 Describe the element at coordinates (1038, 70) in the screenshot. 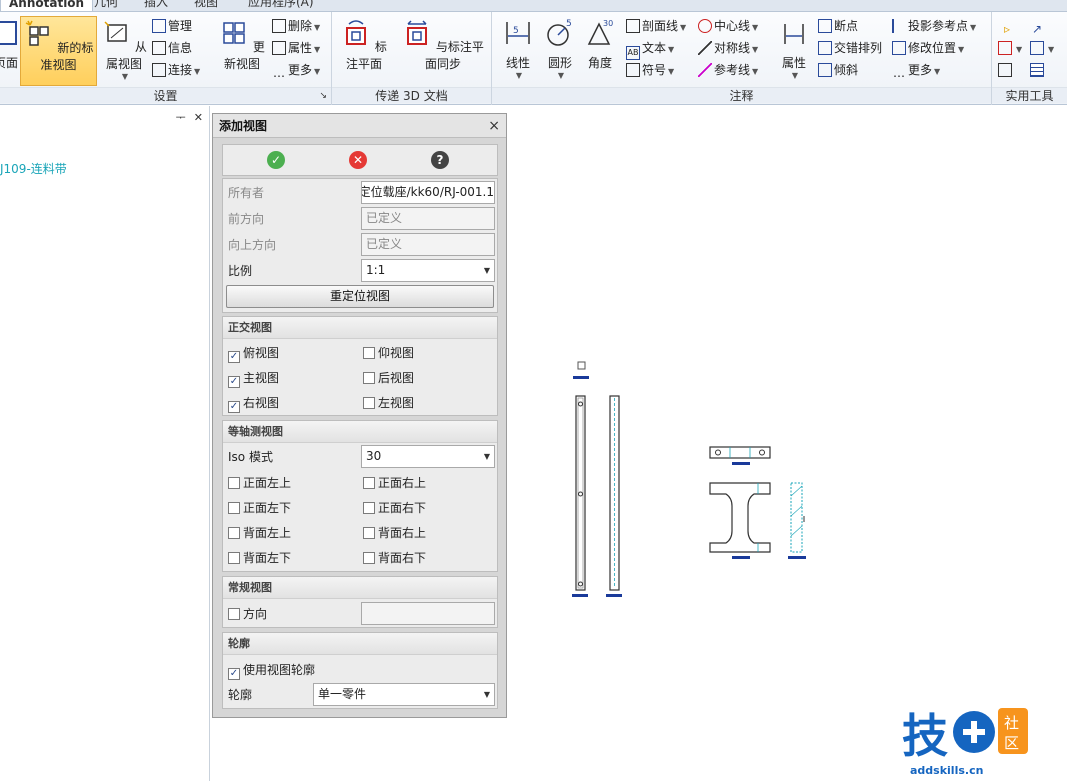

I see `table-tool-button` at that location.